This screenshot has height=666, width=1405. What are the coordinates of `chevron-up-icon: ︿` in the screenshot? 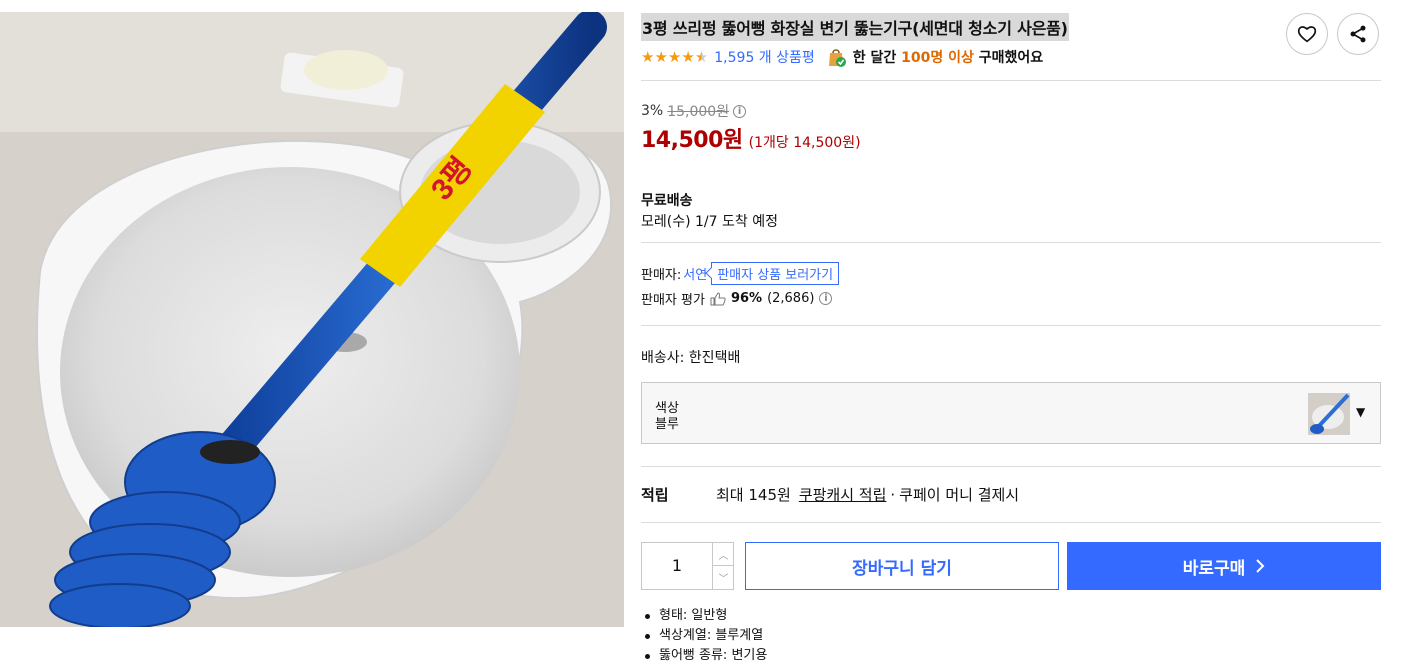 It's located at (723, 556).